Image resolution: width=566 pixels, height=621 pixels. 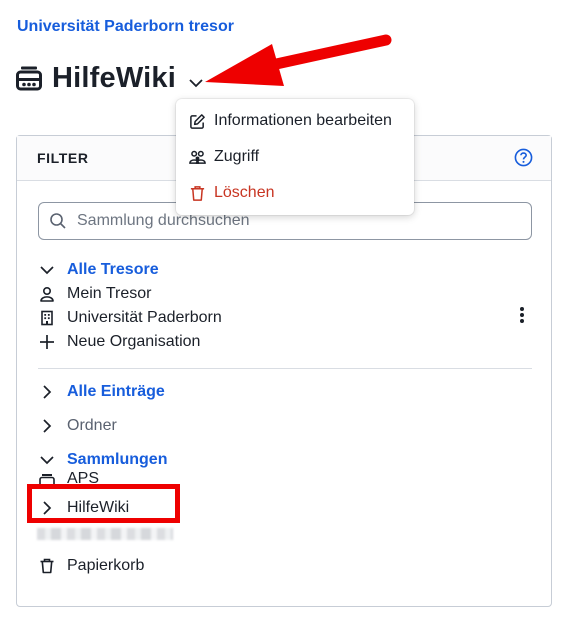 What do you see at coordinates (109, 293) in the screenshot?
I see `tree-label: Mein Tresor` at bounding box center [109, 293].